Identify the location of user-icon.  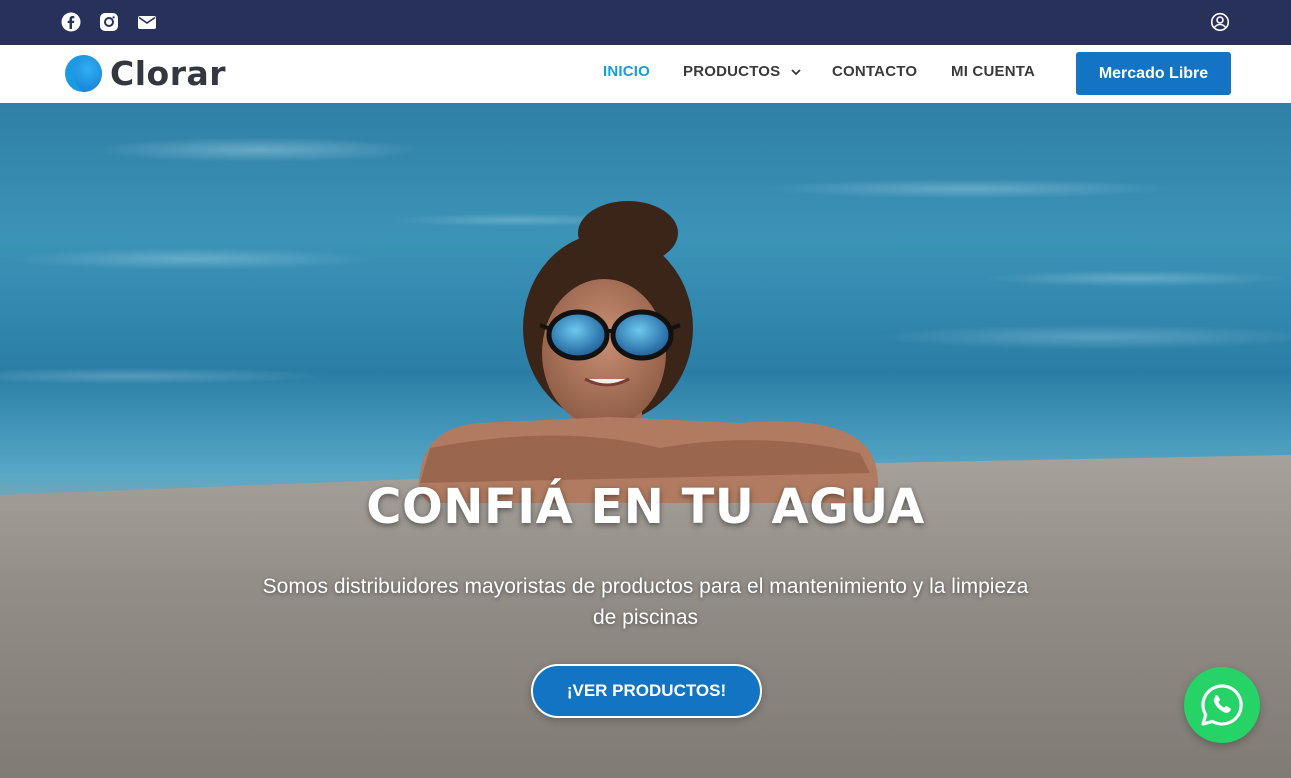
(1220, 22).